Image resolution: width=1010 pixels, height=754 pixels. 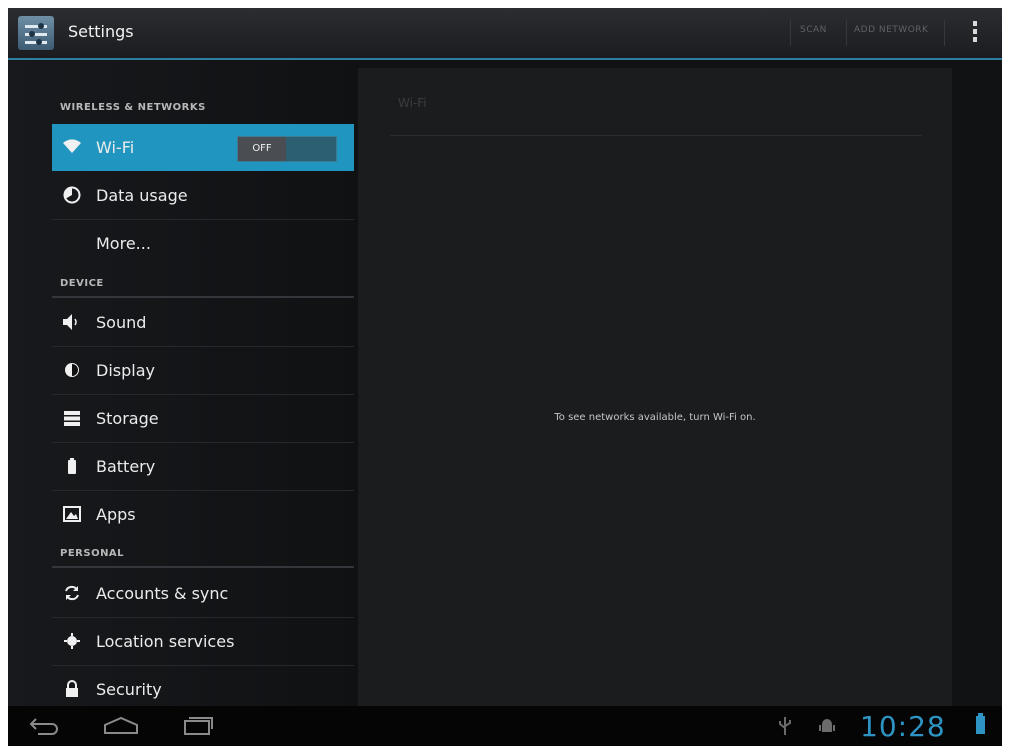 What do you see at coordinates (203, 467) in the screenshot?
I see `settings-item-battery: Battery` at bounding box center [203, 467].